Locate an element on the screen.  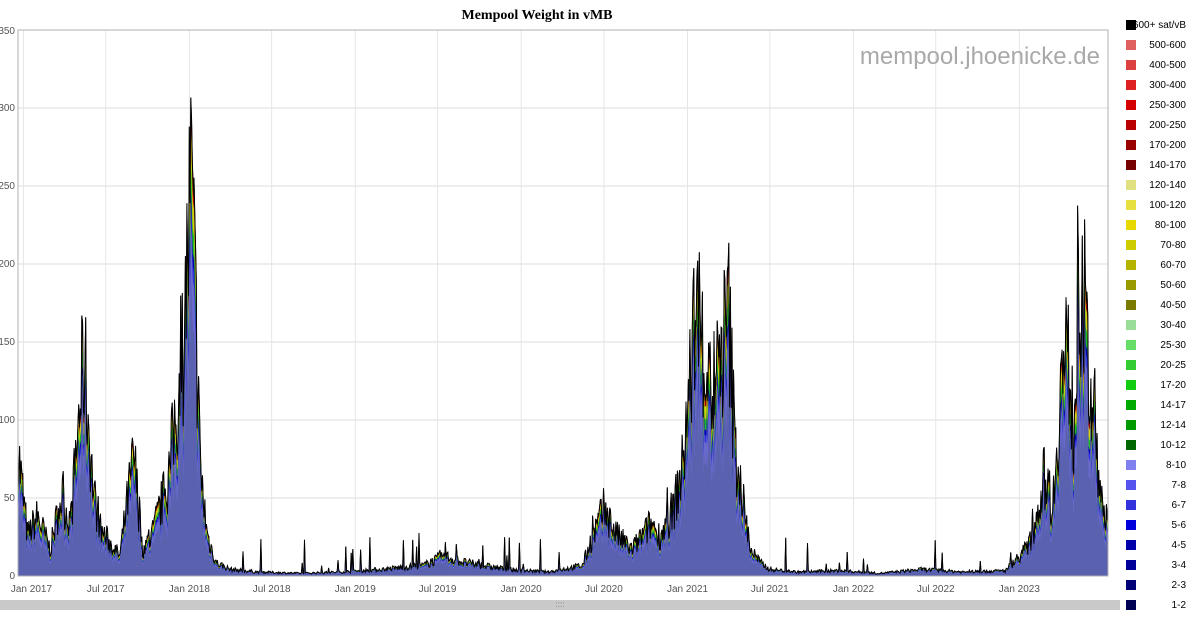
legend-item: 17-20 is located at coordinates (1161, 385).